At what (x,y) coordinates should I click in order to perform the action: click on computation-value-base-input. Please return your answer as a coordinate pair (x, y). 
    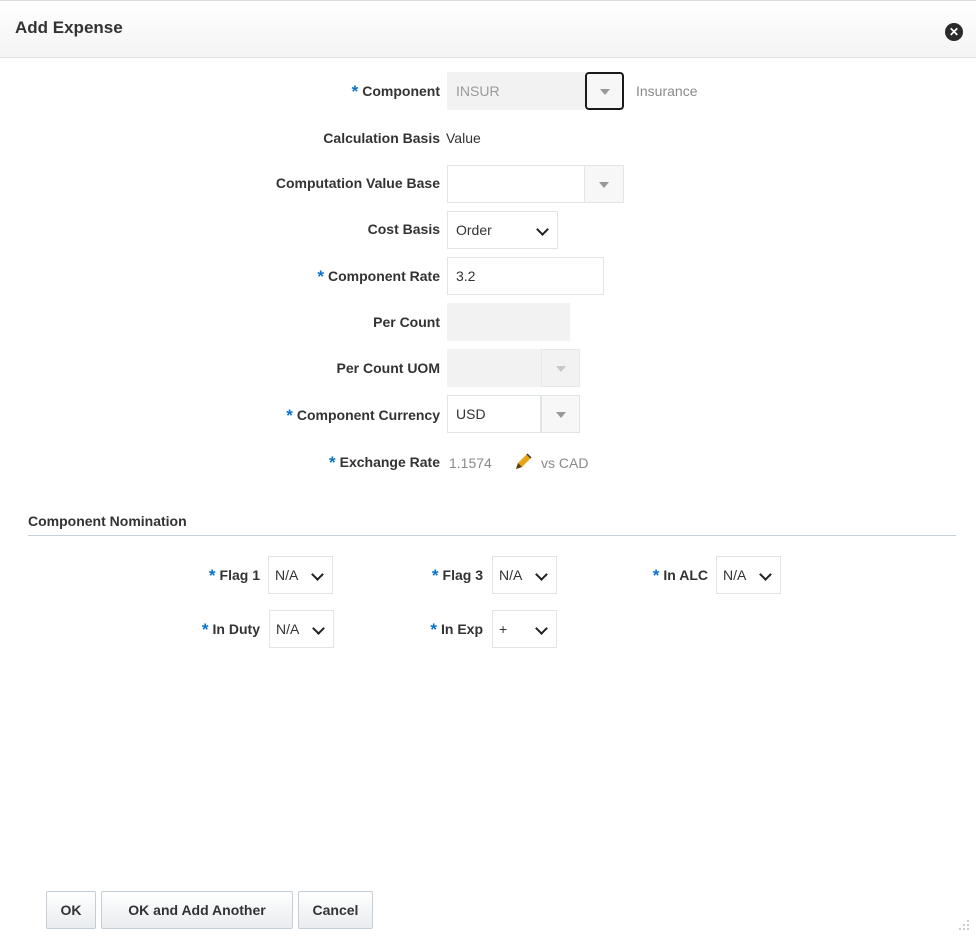
    Looking at the image, I should click on (516, 184).